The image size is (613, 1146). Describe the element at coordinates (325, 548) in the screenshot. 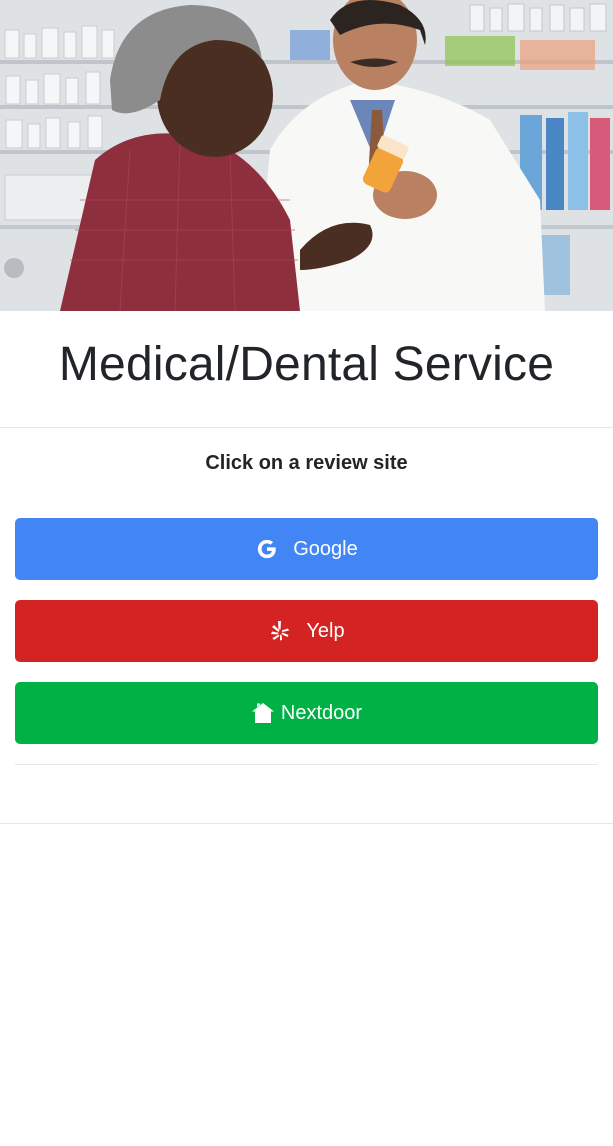

I see `google-button-label: Google` at that location.